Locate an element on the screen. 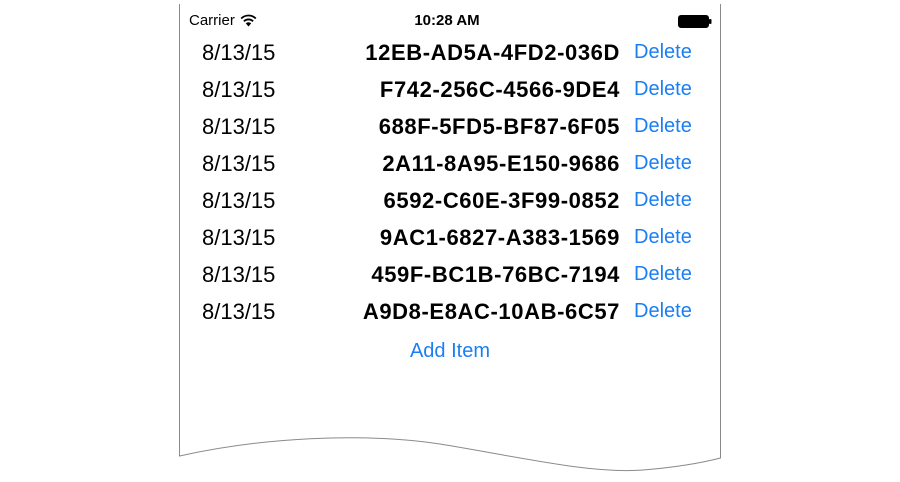 This screenshot has width=900, height=482. add-item-button: Add Item is located at coordinates (450, 351).